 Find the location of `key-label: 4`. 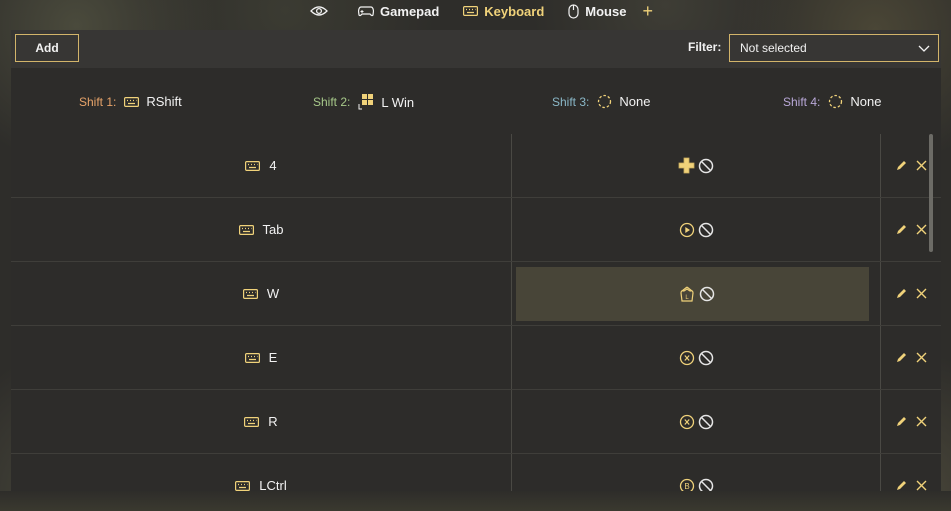

key-label: 4 is located at coordinates (273, 165).